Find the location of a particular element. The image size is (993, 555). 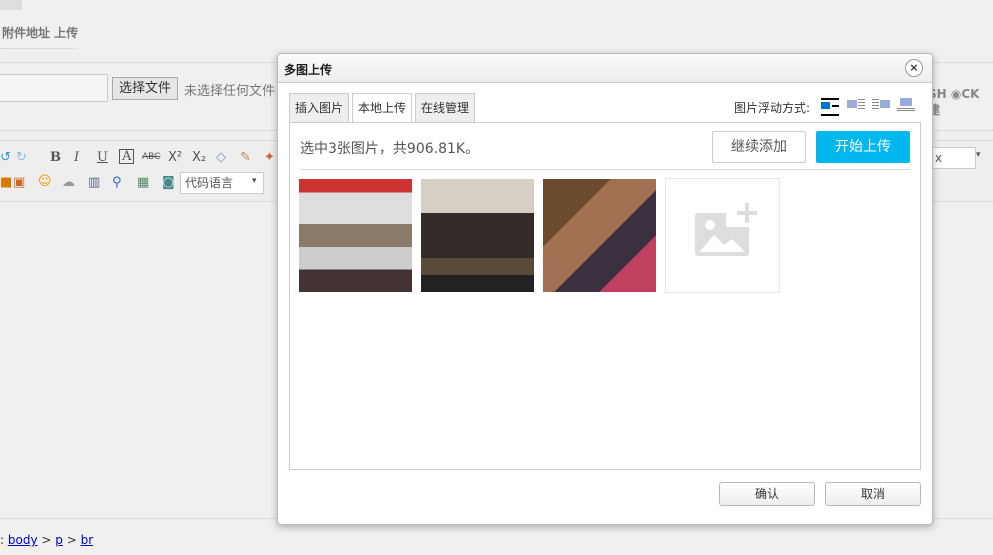

italic-icon: I is located at coordinates (76, 157).